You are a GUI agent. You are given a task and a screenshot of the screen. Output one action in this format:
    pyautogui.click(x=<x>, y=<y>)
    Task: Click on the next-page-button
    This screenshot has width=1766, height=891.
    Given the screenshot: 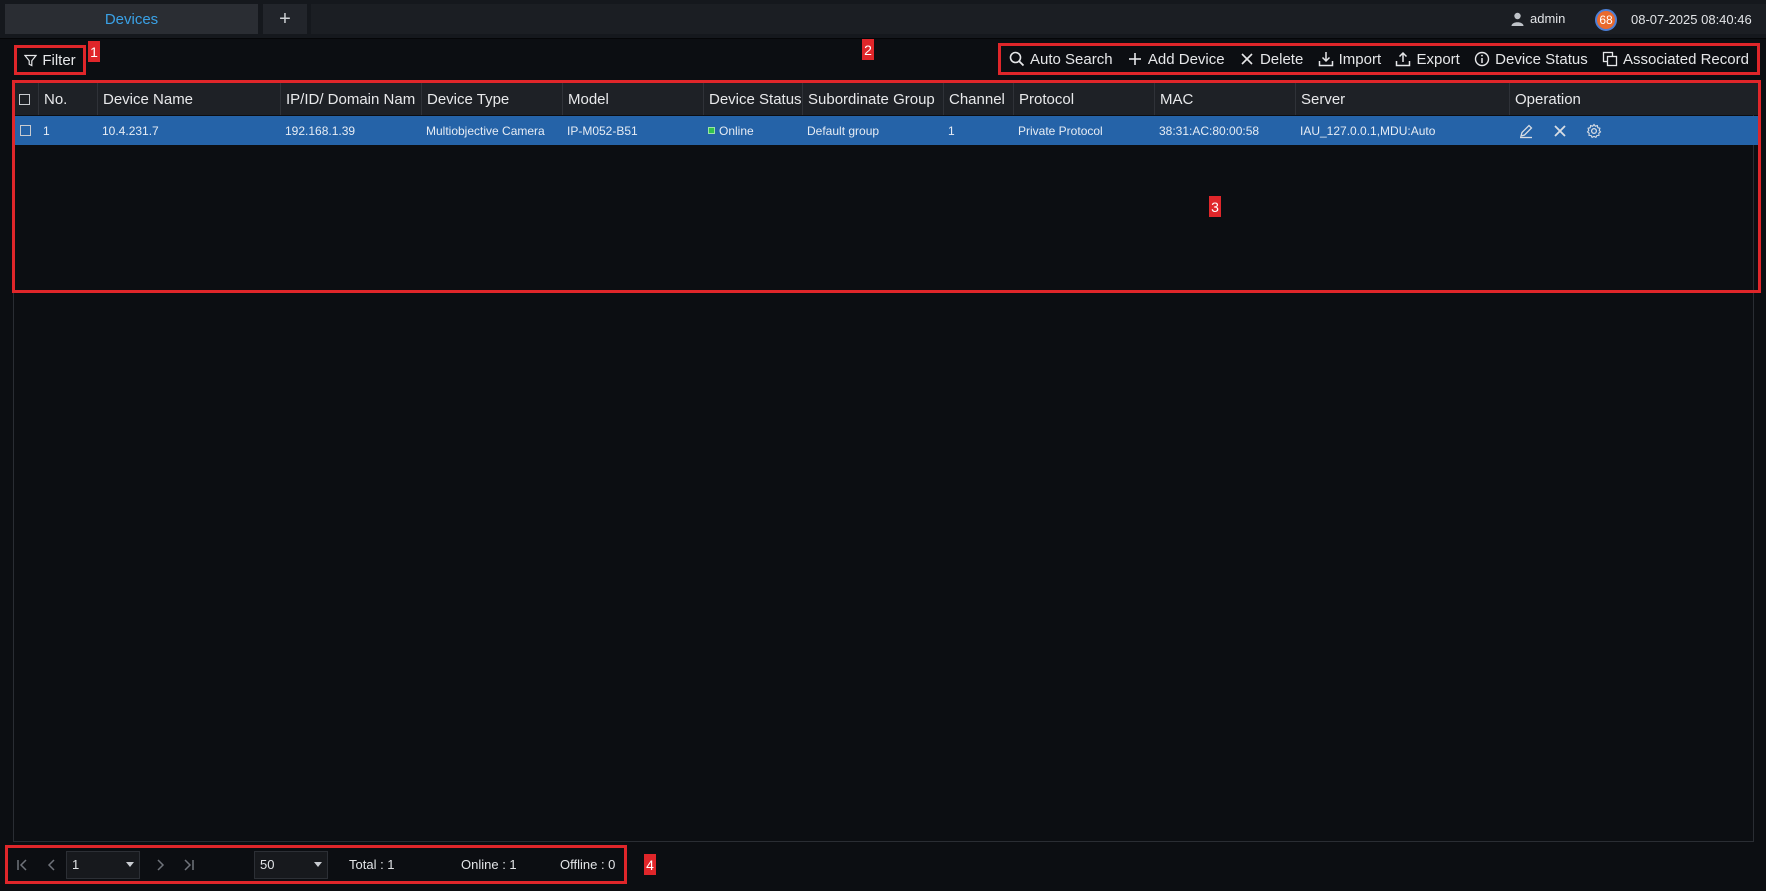 What is the action you would take?
    pyautogui.click(x=160, y=865)
    